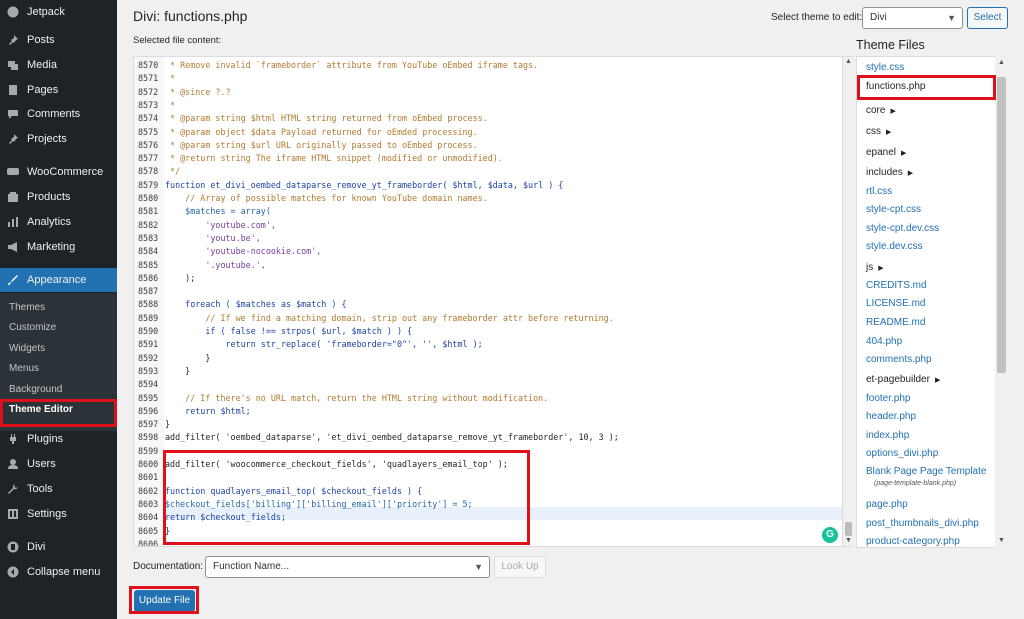 This screenshot has width=1024, height=619. Describe the element at coordinates (32, 327) in the screenshot. I see `submenu-item-customize: Customize` at that location.